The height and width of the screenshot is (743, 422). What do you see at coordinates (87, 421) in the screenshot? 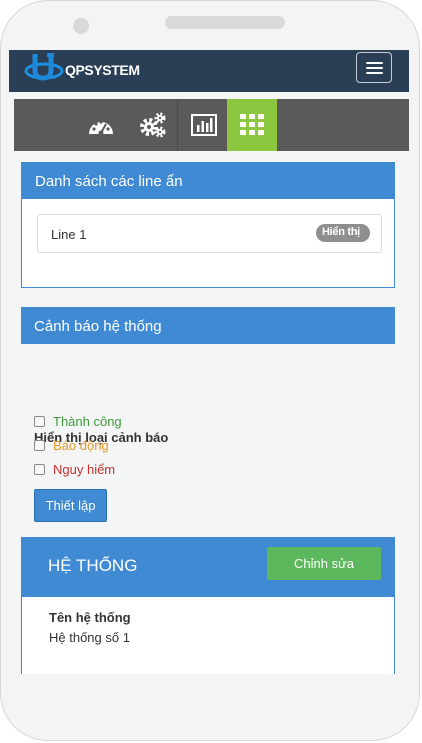
I see `success-label: Thành công` at bounding box center [87, 421].